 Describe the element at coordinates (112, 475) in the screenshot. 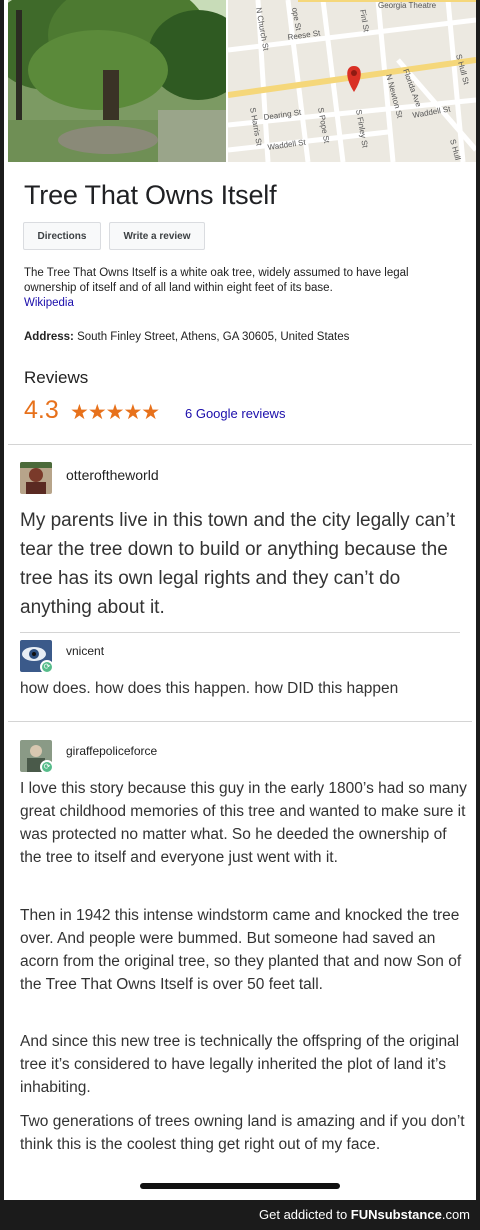

I see `post-username: otteroftheworld` at that location.